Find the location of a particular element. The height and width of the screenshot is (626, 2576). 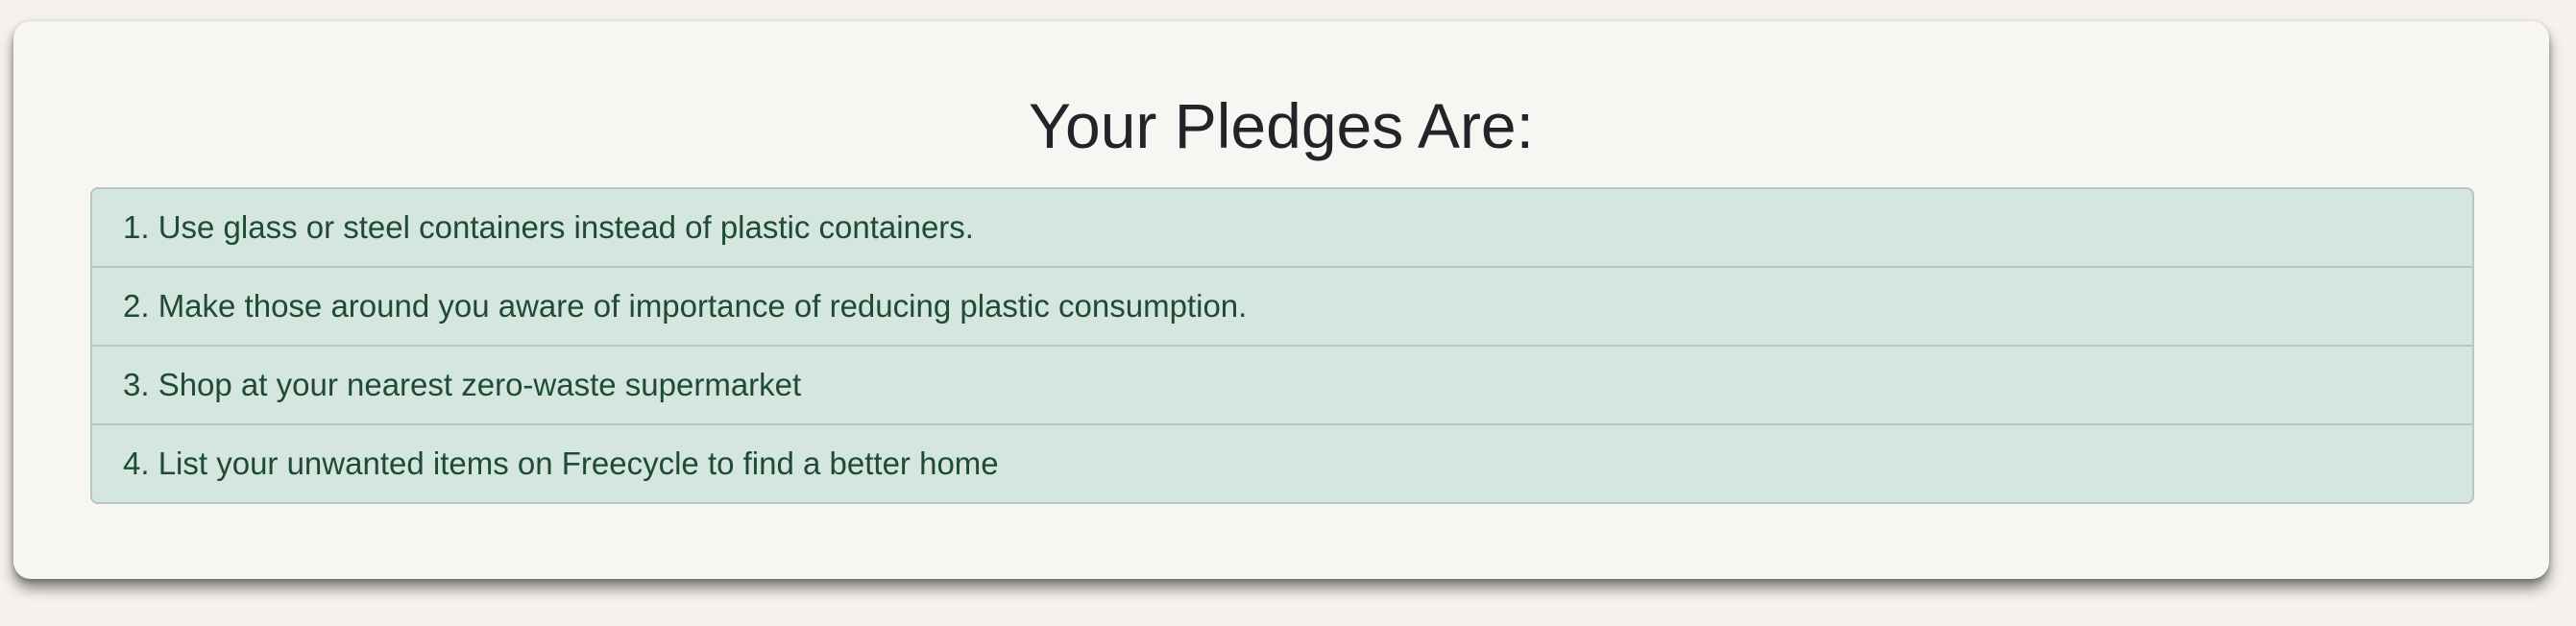

page-title: Your Pledges Are: is located at coordinates (1281, 125).